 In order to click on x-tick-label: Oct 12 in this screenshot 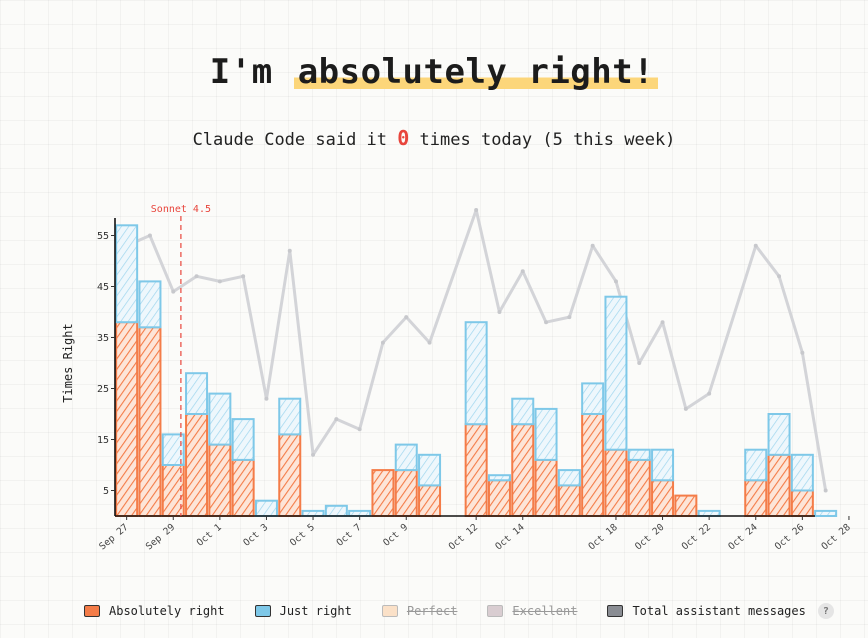, I will do `click(463, 537)`.